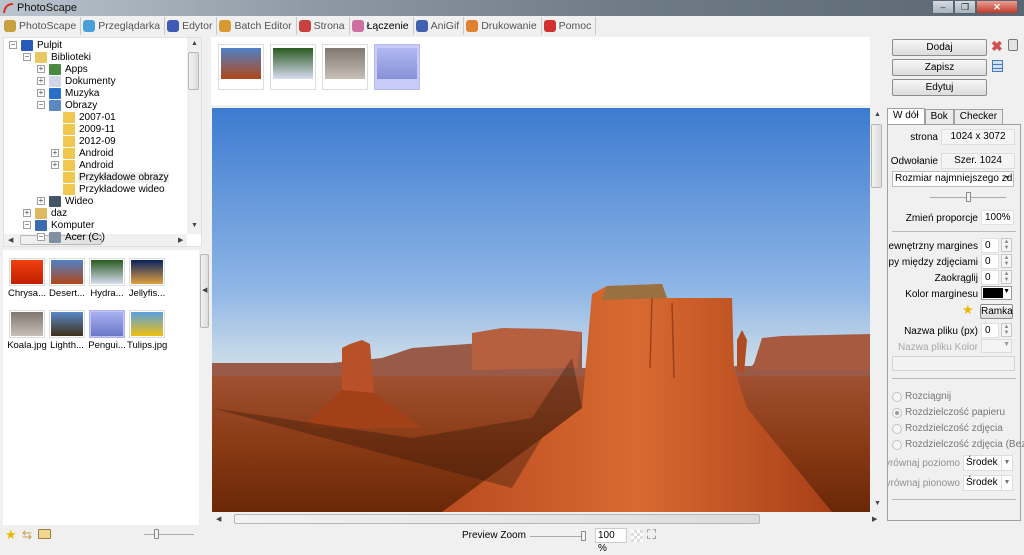 Image resolution: width=1024 pixels, height=555 pixels. I want to click on minimize-button: –, so click(943, 7).